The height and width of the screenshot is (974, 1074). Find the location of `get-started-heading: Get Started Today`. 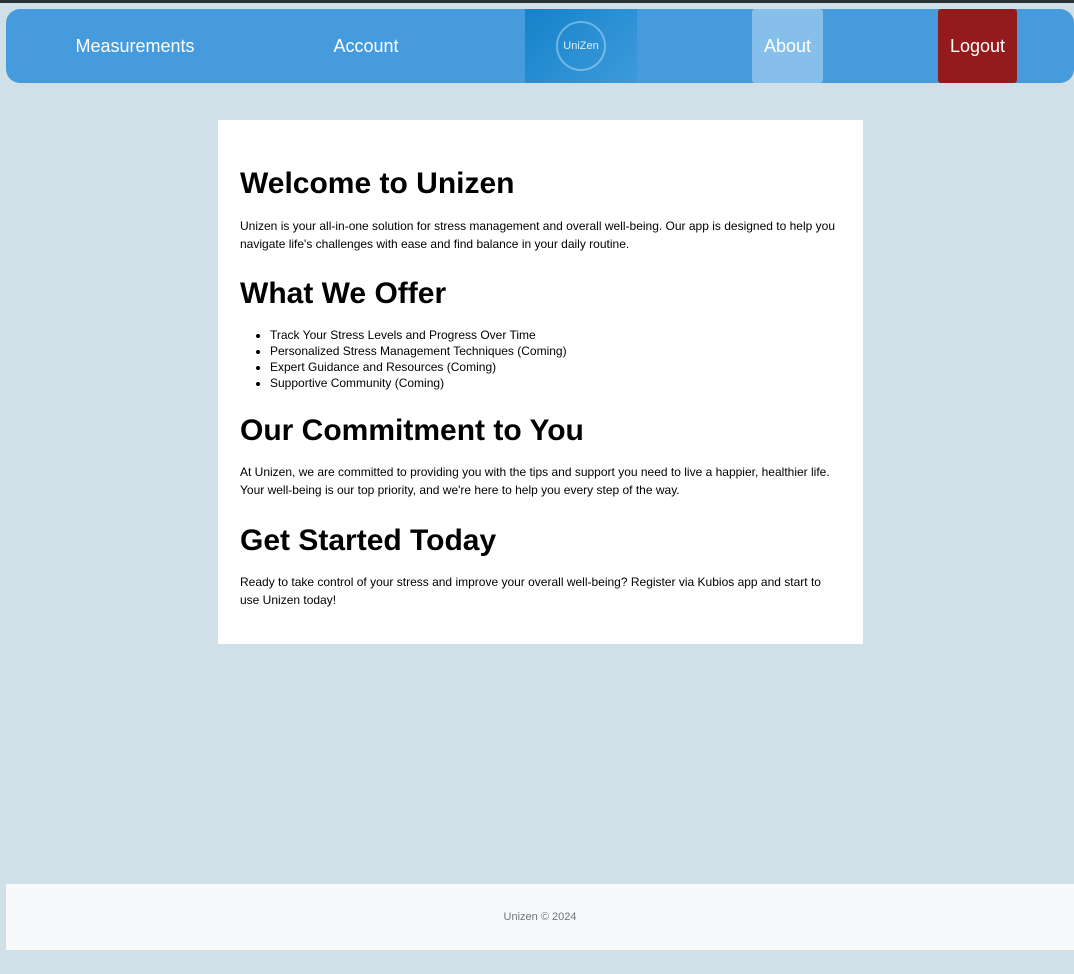

get-started-heading: Get Started Today is located at coordinates (368, 540).